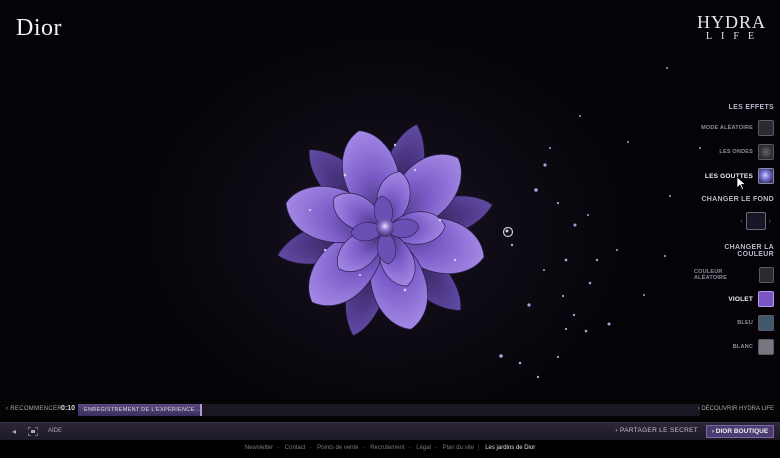 Image resolution: width=780 pixels, height=458 pixels. Describe the element at coordinates (387, 448) in the screenshot. I see `footer-link-recrutement: Recrutement` at that location.